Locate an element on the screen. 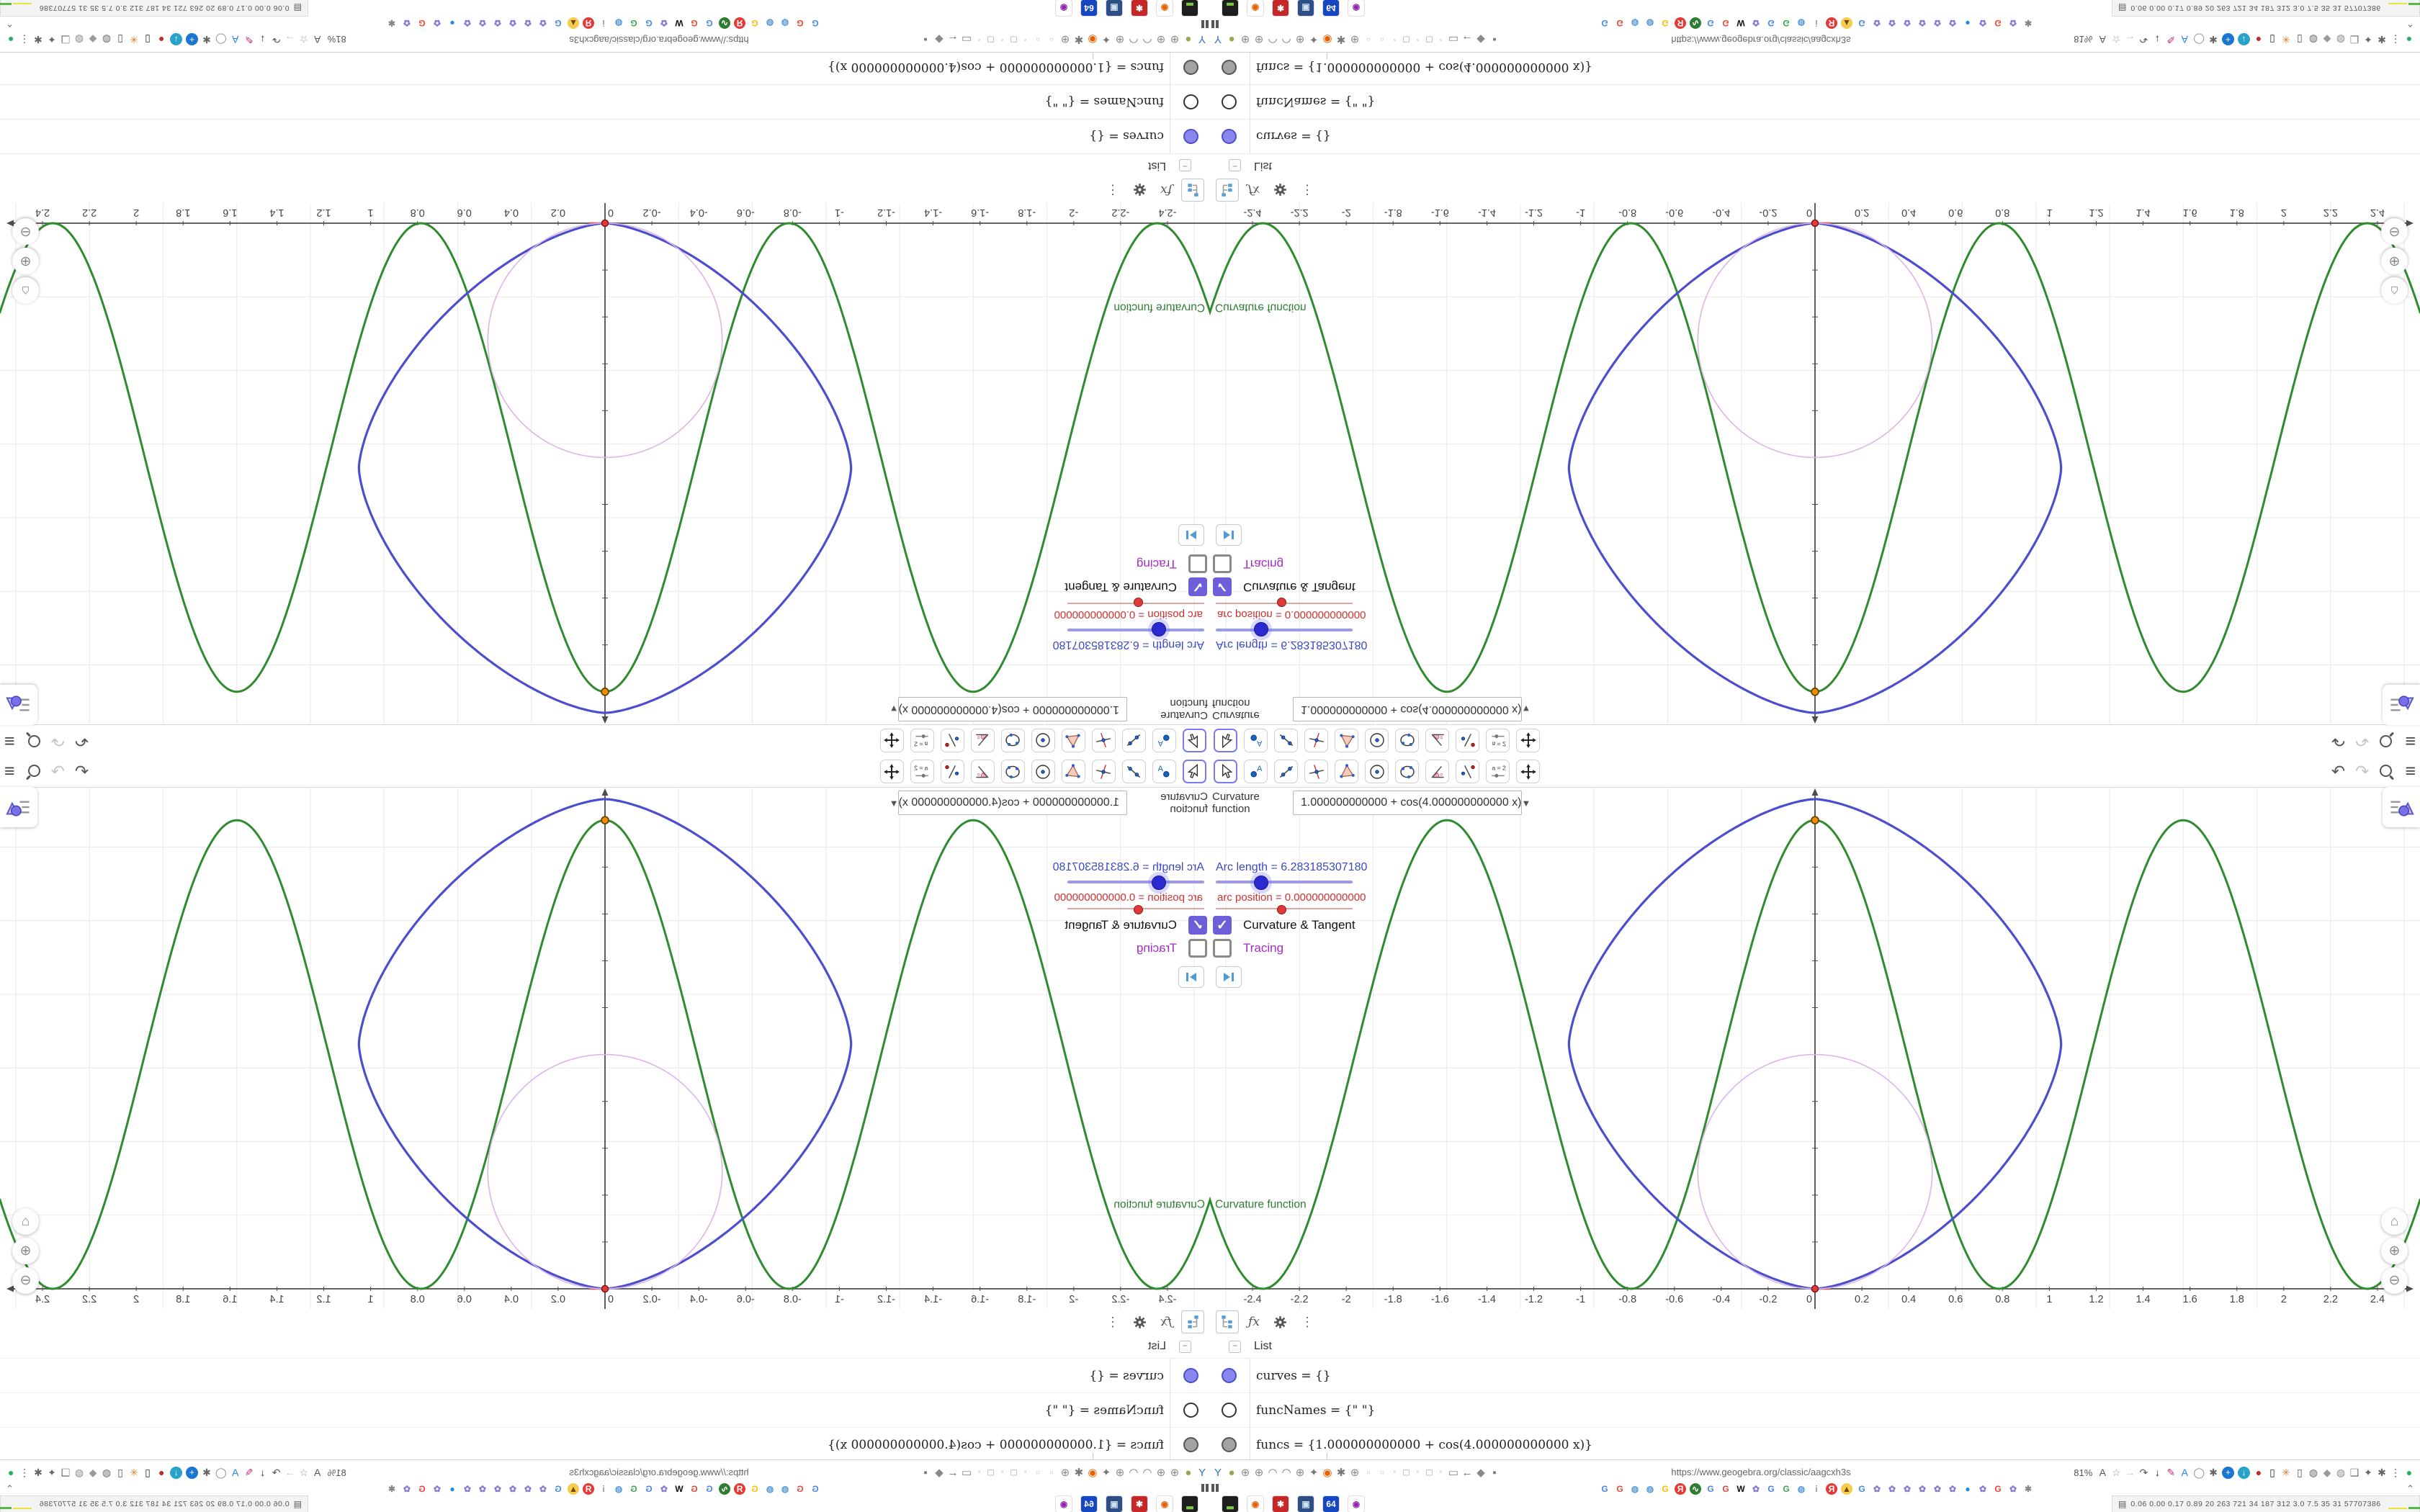 The image size is (2420, 1512). back-arrow-icon: ← is located at coordinates (1467, 40).